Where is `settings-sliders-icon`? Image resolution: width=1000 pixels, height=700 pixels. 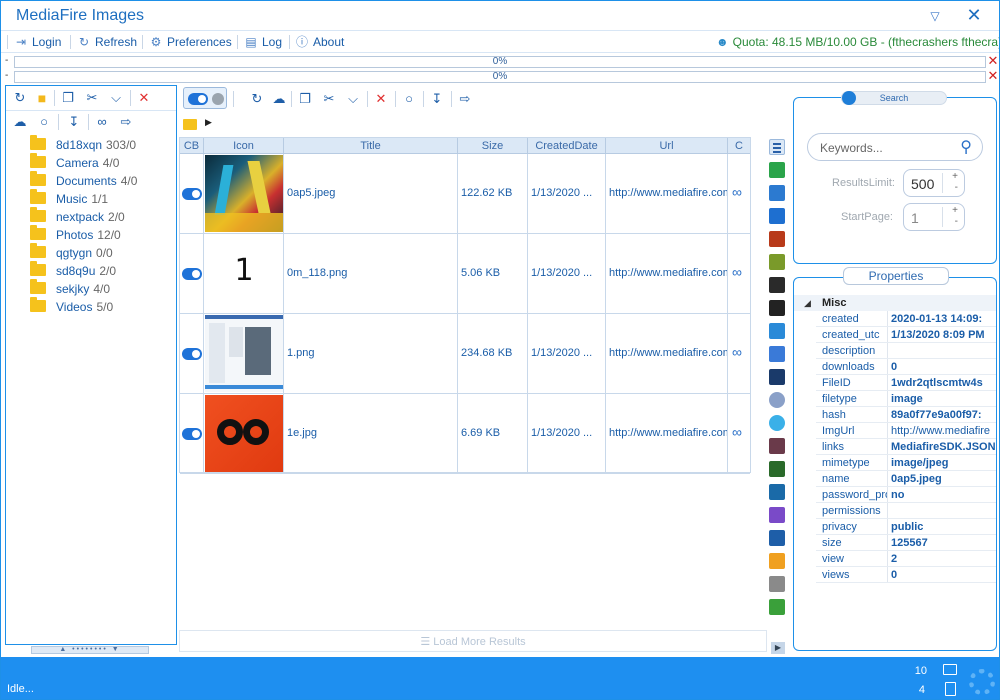
settings-sliders-icon is located at coordinates (777, 147).